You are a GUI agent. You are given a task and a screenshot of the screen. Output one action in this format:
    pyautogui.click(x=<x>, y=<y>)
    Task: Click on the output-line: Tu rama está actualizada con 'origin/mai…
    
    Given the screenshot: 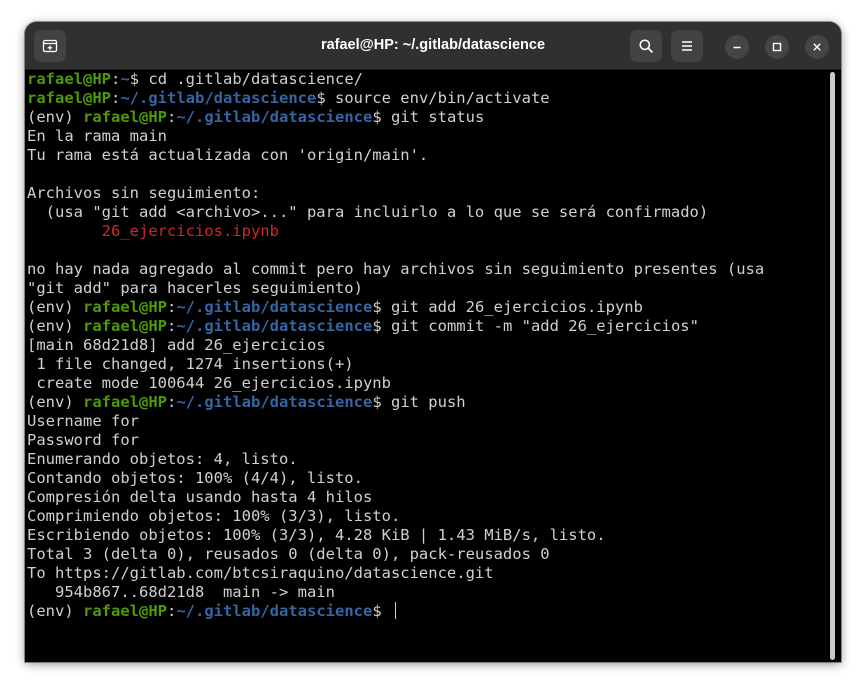 What is the action you would take?
    pyautogui.click(x=228, y=155)
    